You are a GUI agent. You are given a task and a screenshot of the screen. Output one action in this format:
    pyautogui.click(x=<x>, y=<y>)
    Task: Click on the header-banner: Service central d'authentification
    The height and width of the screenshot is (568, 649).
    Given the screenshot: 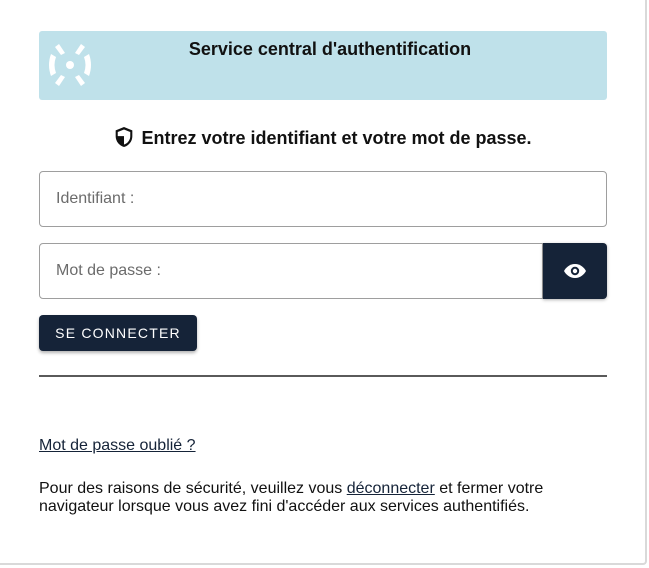 What is the action you would take?
    pyautogui.click(x=323, y=65)
    